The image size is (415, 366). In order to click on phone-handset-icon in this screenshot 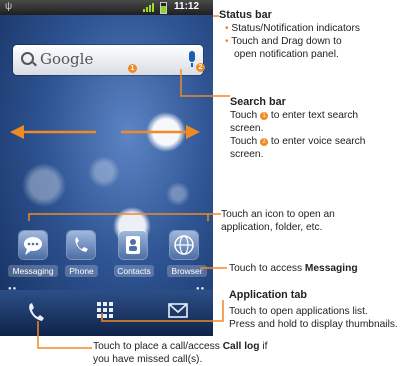, I will do `click(36, 312)`.